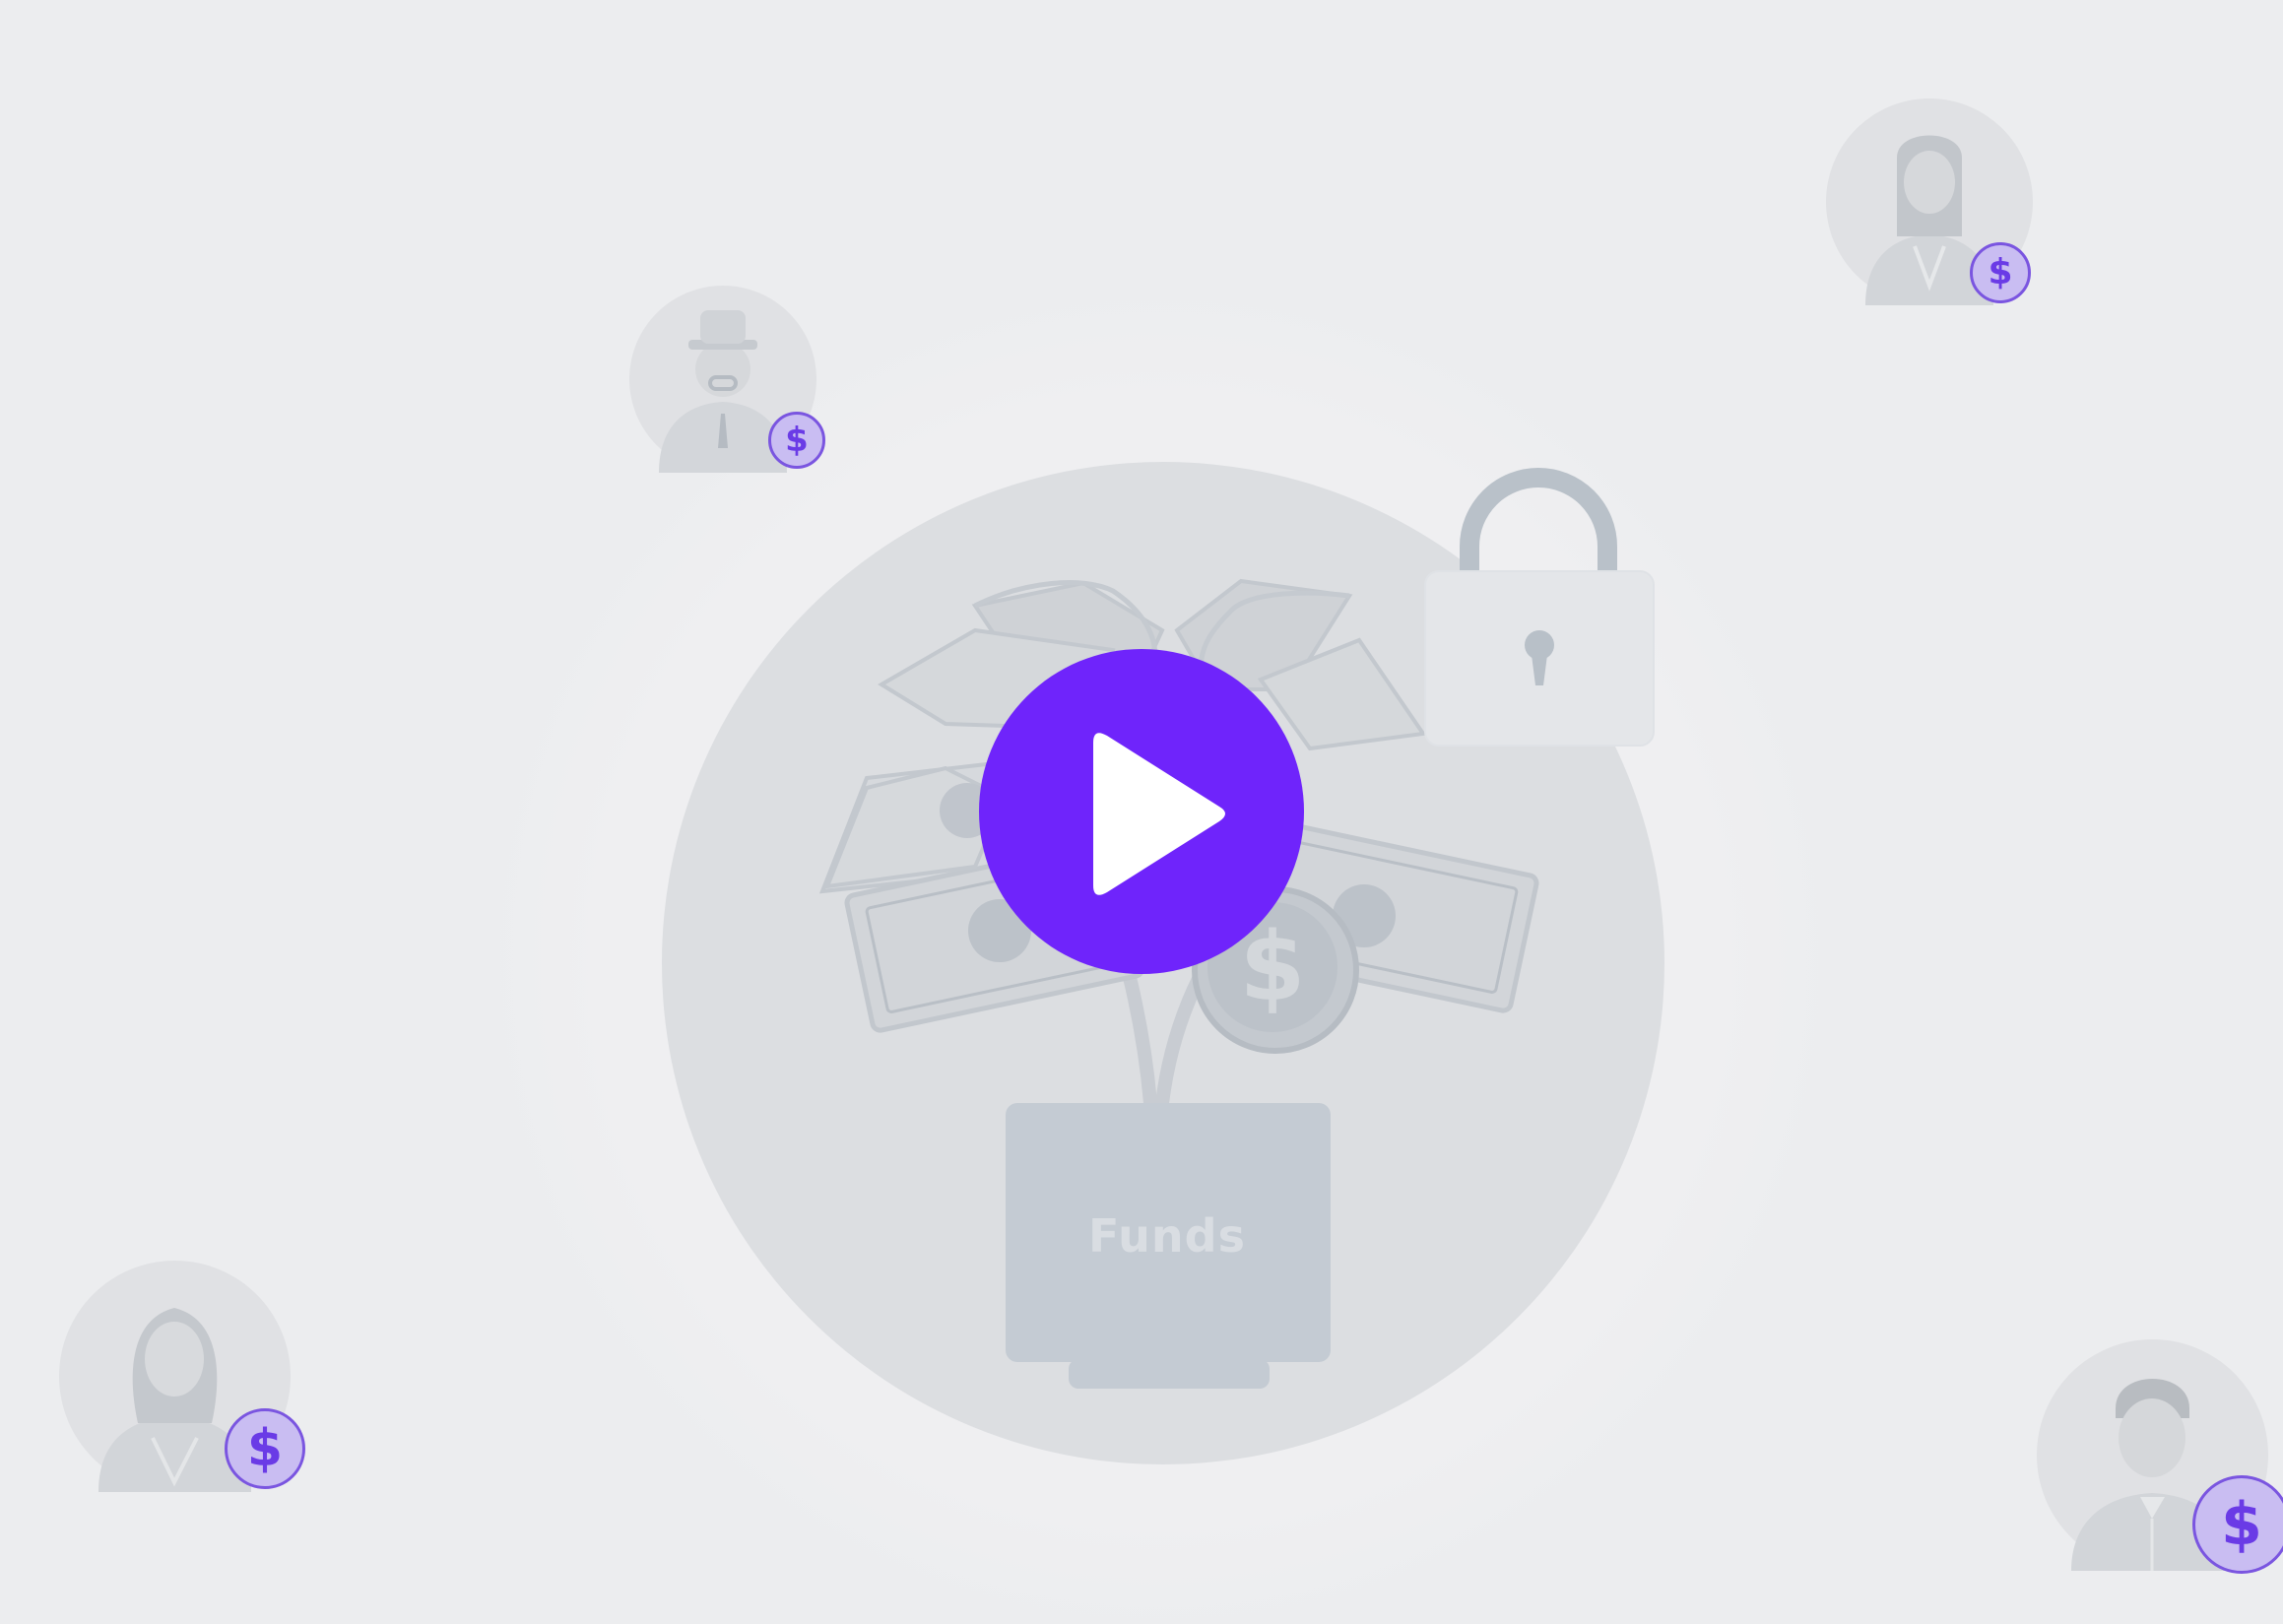 This screenshot has height=1624, width=2283. Describe the element at coordinates (2160, 1457) in the screenshot. I see `investor-man-bottom-right: $` at that location.